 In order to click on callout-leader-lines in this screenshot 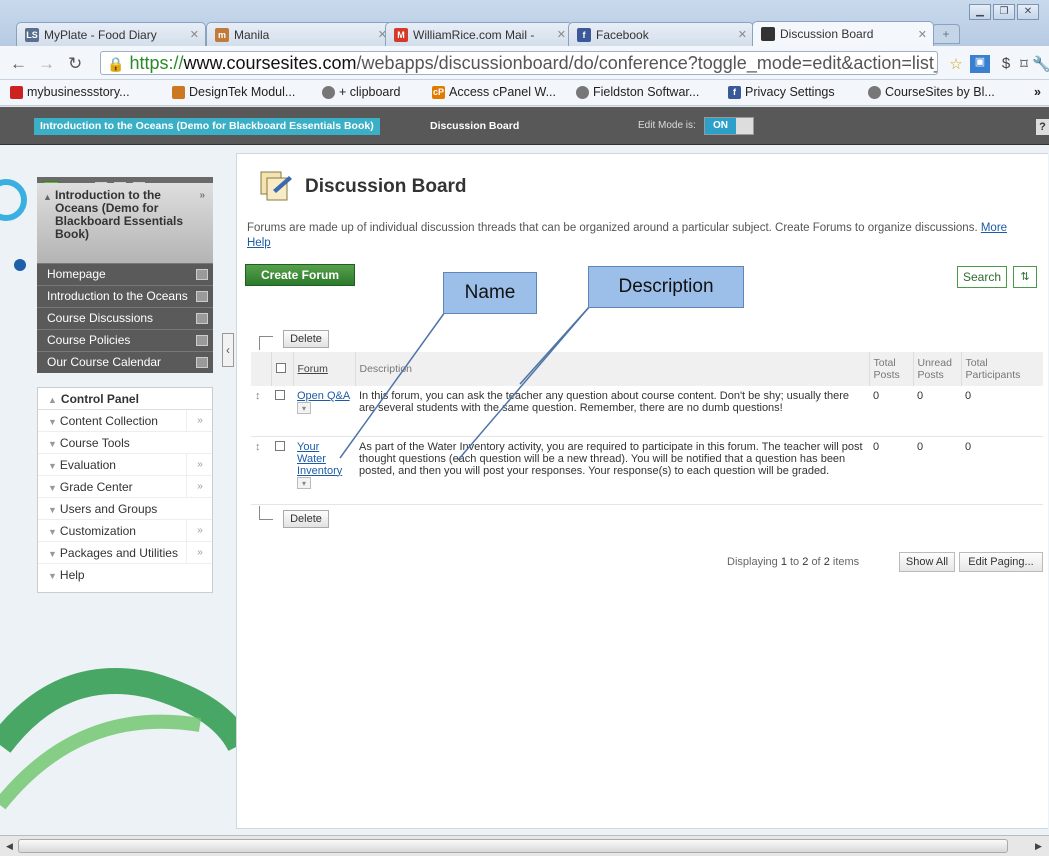, I will do `click(465, 383)`.